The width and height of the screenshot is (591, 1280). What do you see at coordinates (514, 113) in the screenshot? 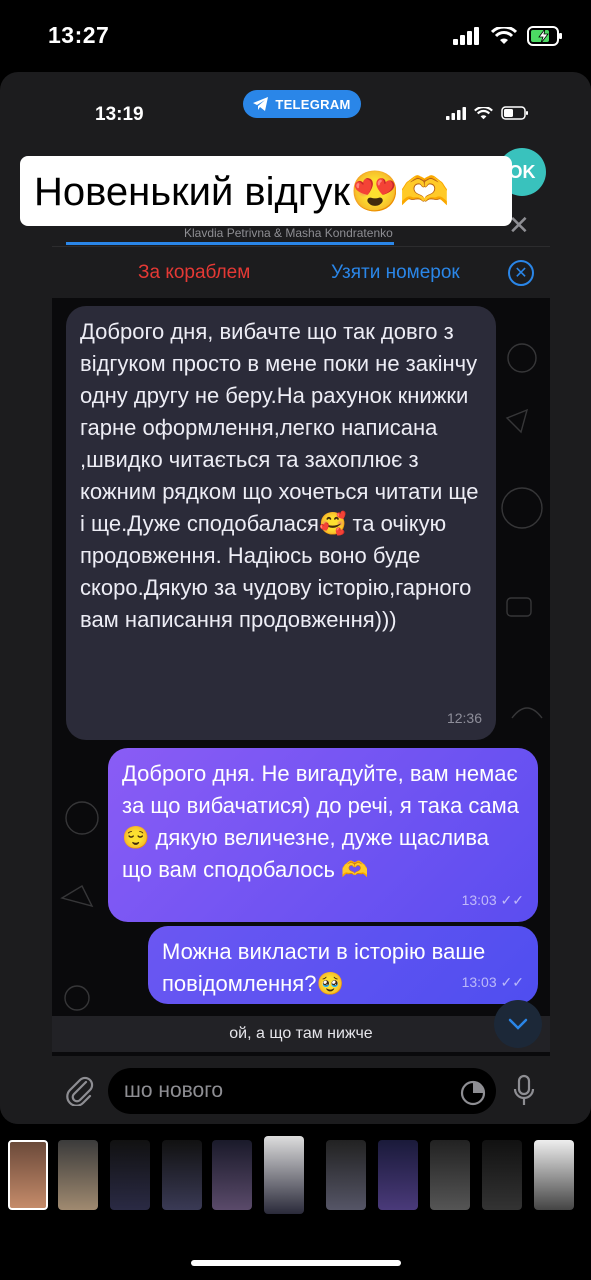
I see `battery-icon` at bounding box center [514, 113].